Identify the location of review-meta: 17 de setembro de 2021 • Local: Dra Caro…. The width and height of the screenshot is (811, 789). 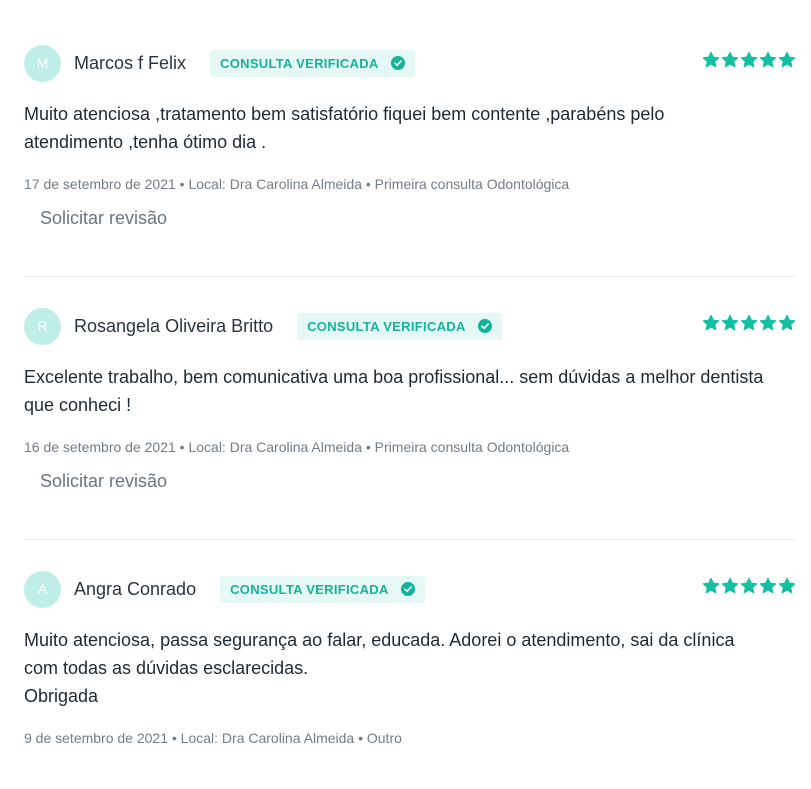
(297, 184).